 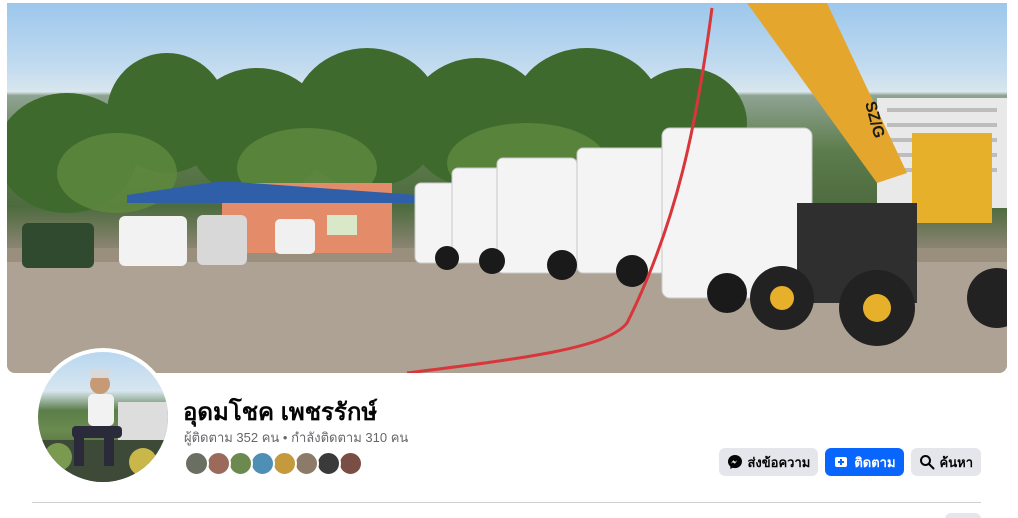 I want to click on friend-avatars, so click(x=273, y=463).